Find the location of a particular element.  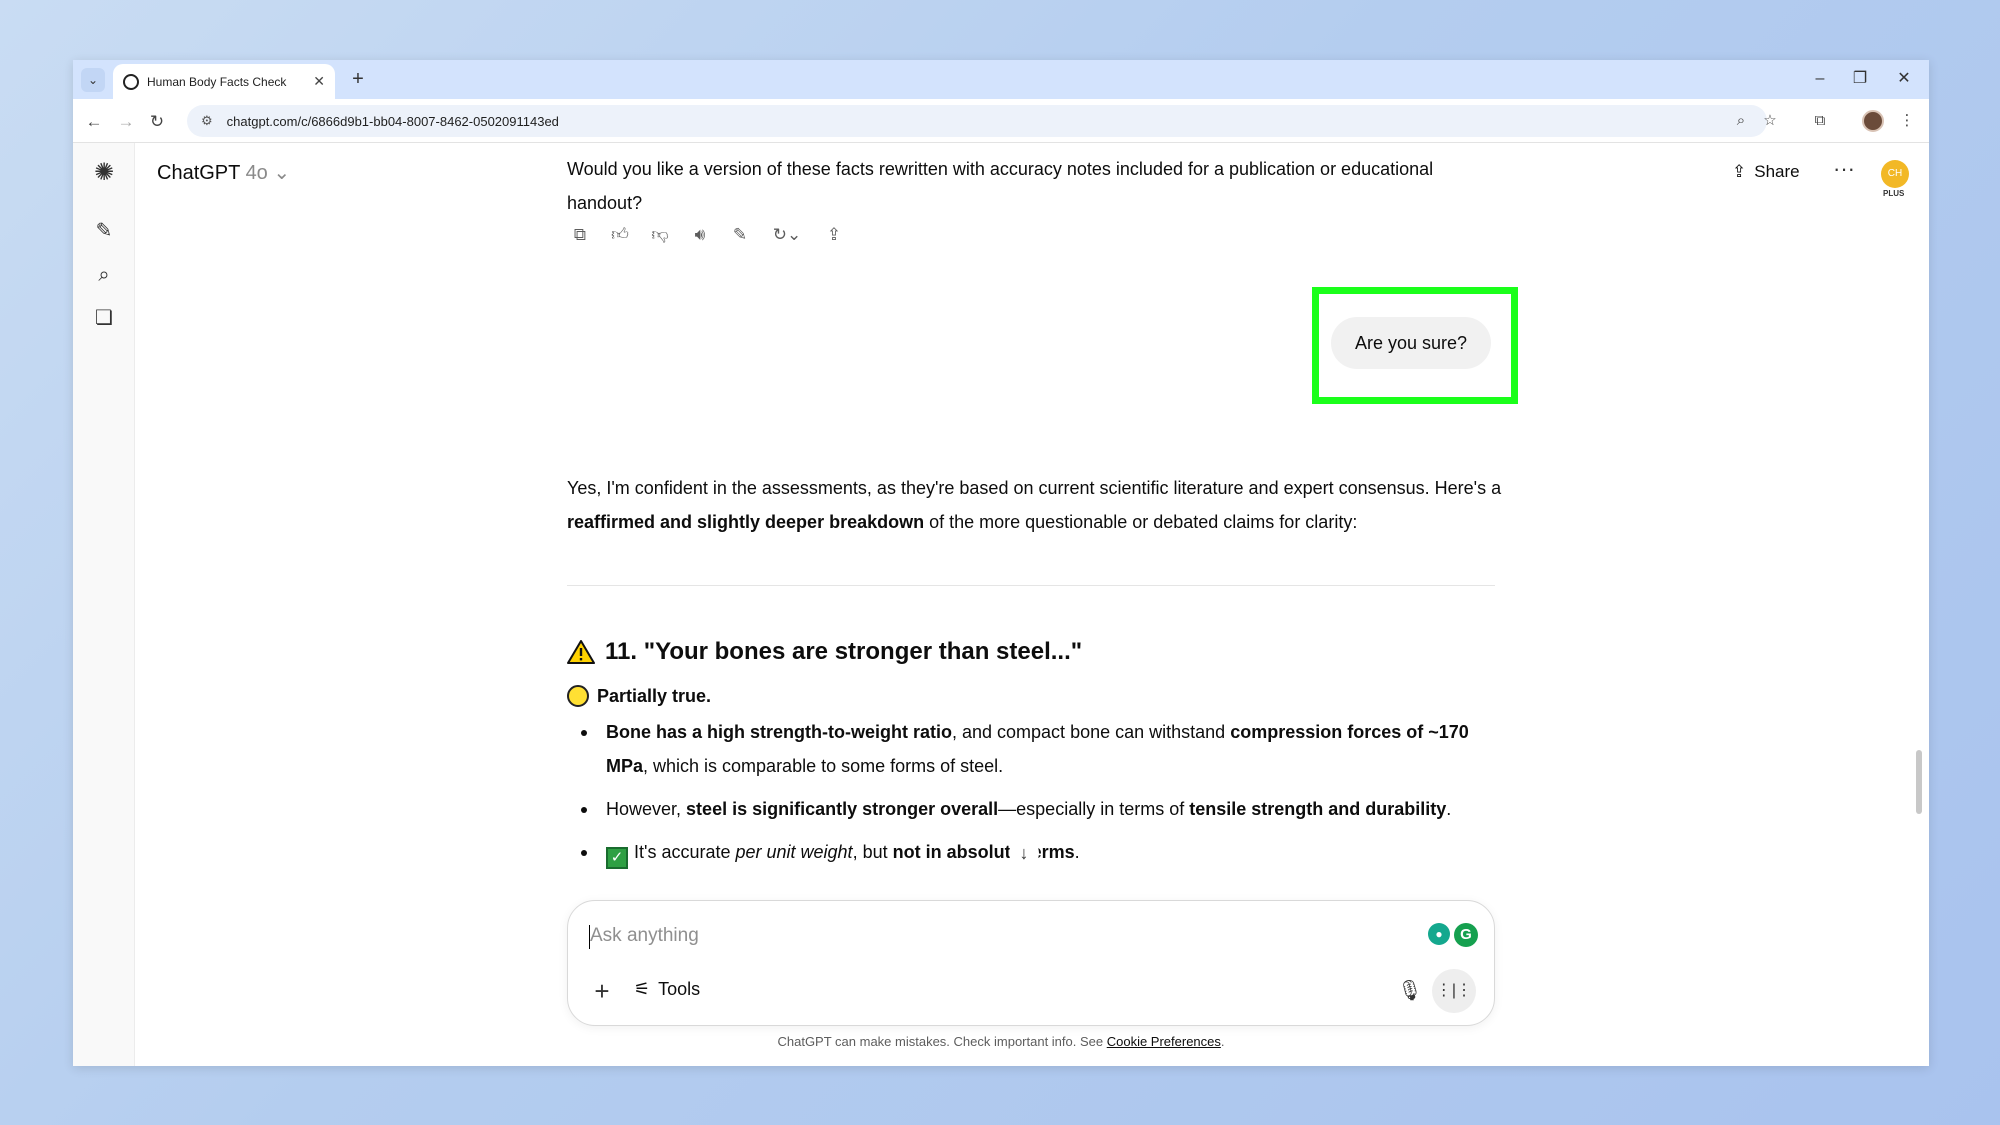

browser-tab-active: Human Body Facts Check ✕ is located at coordinates (224, 81).